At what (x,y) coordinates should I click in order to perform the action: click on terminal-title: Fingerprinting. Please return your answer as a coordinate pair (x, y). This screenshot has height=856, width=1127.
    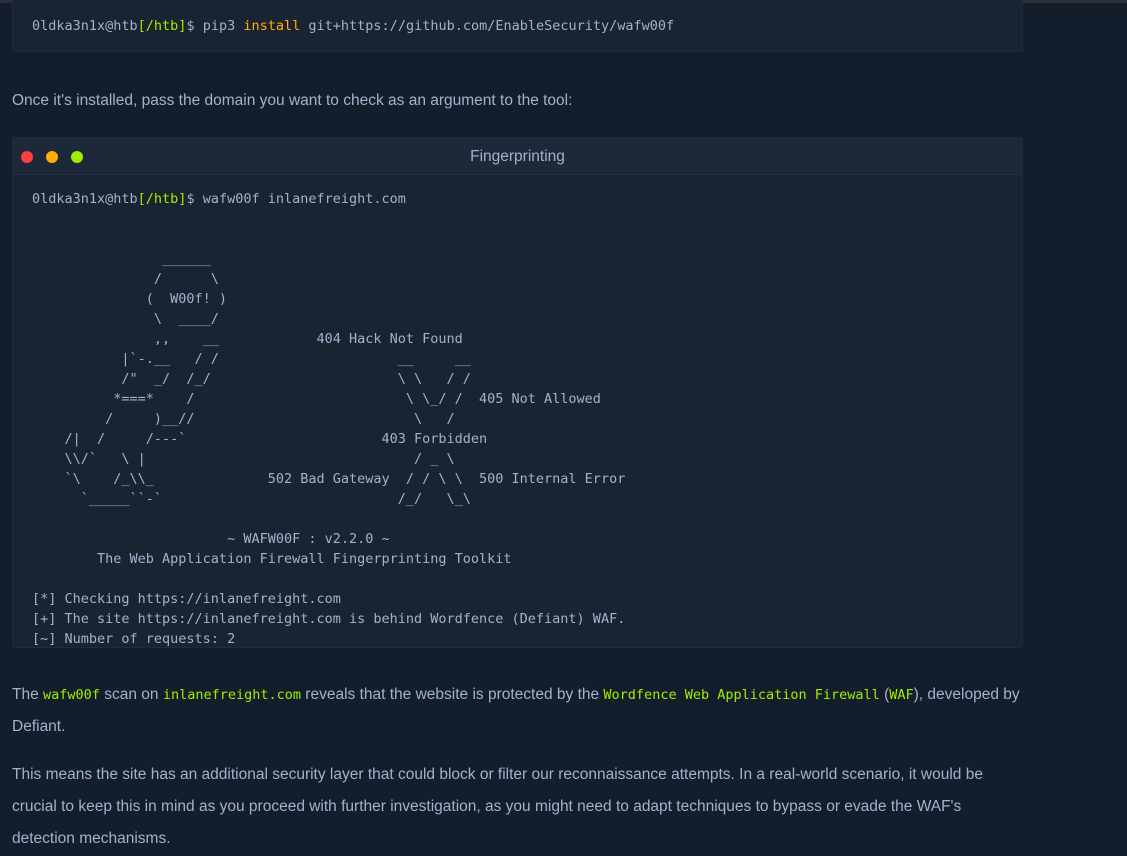
    Looking at the image, I should click on (517, 156).